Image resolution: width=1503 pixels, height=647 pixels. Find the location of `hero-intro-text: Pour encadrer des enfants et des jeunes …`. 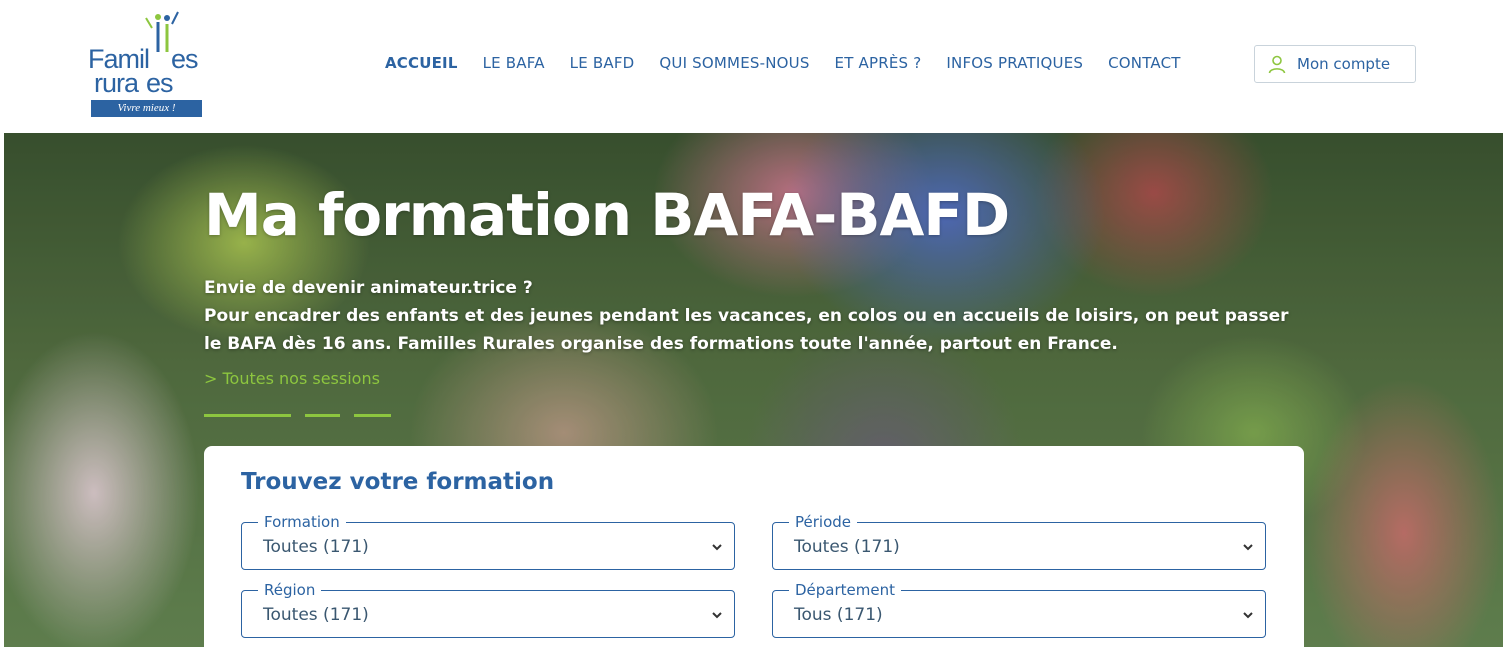

hero-intro-text: Pour encadrer des enfants et des jeunes … is located at coordinates (746, 330).